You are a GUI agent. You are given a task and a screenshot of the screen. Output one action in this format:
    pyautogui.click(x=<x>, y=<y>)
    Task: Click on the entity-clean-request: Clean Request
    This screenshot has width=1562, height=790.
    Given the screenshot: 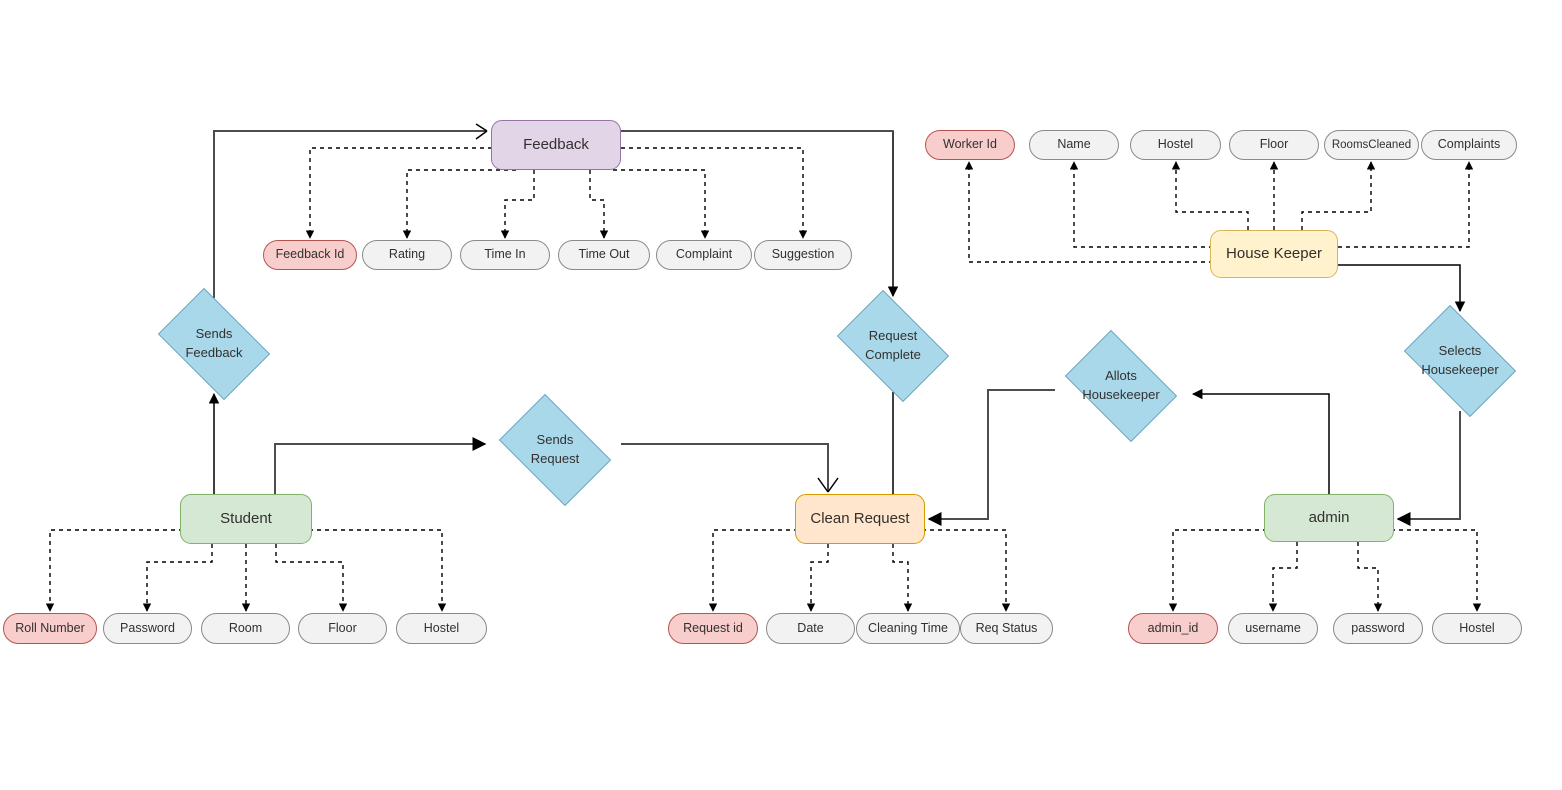 What is the action you would take?
    pyautogui.click(x=860, y=519)
    